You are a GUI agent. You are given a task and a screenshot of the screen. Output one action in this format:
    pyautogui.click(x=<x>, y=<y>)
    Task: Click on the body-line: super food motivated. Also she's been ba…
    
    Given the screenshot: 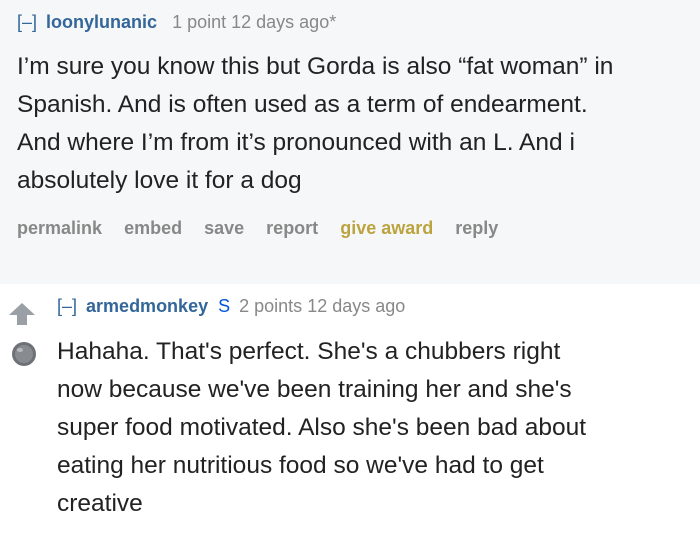 What is the action you would take?
    pyautogui.click(x=322, y=427)
    